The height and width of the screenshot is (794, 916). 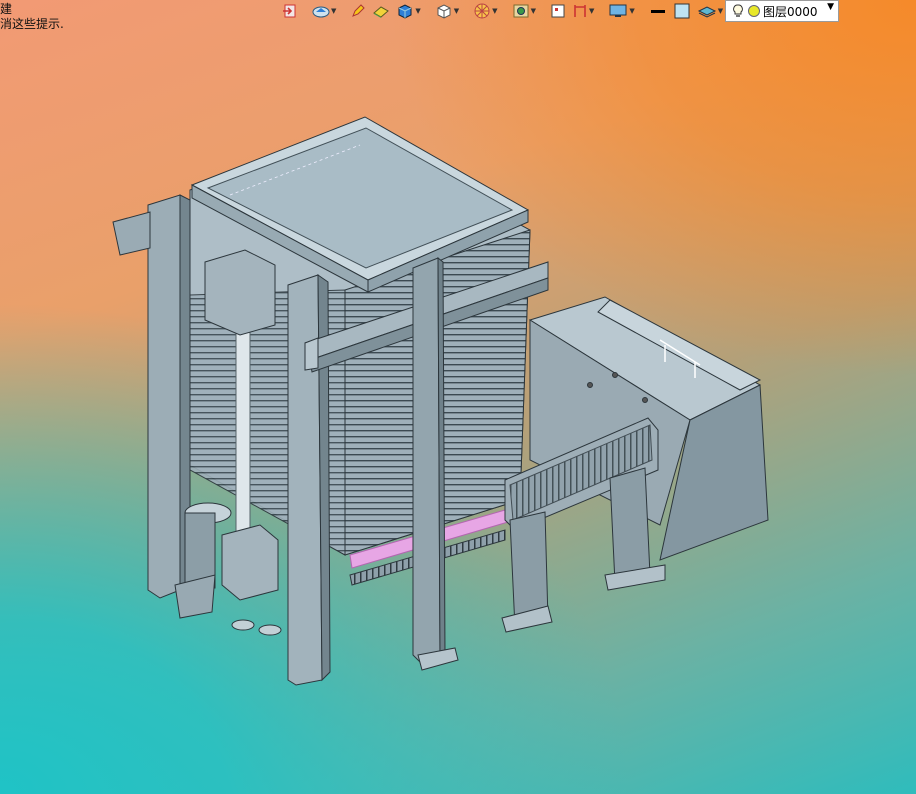 What do you see at coordinates (583, 525) in the screenshot?
I see `slide-module` at bounding box center [583, 525].